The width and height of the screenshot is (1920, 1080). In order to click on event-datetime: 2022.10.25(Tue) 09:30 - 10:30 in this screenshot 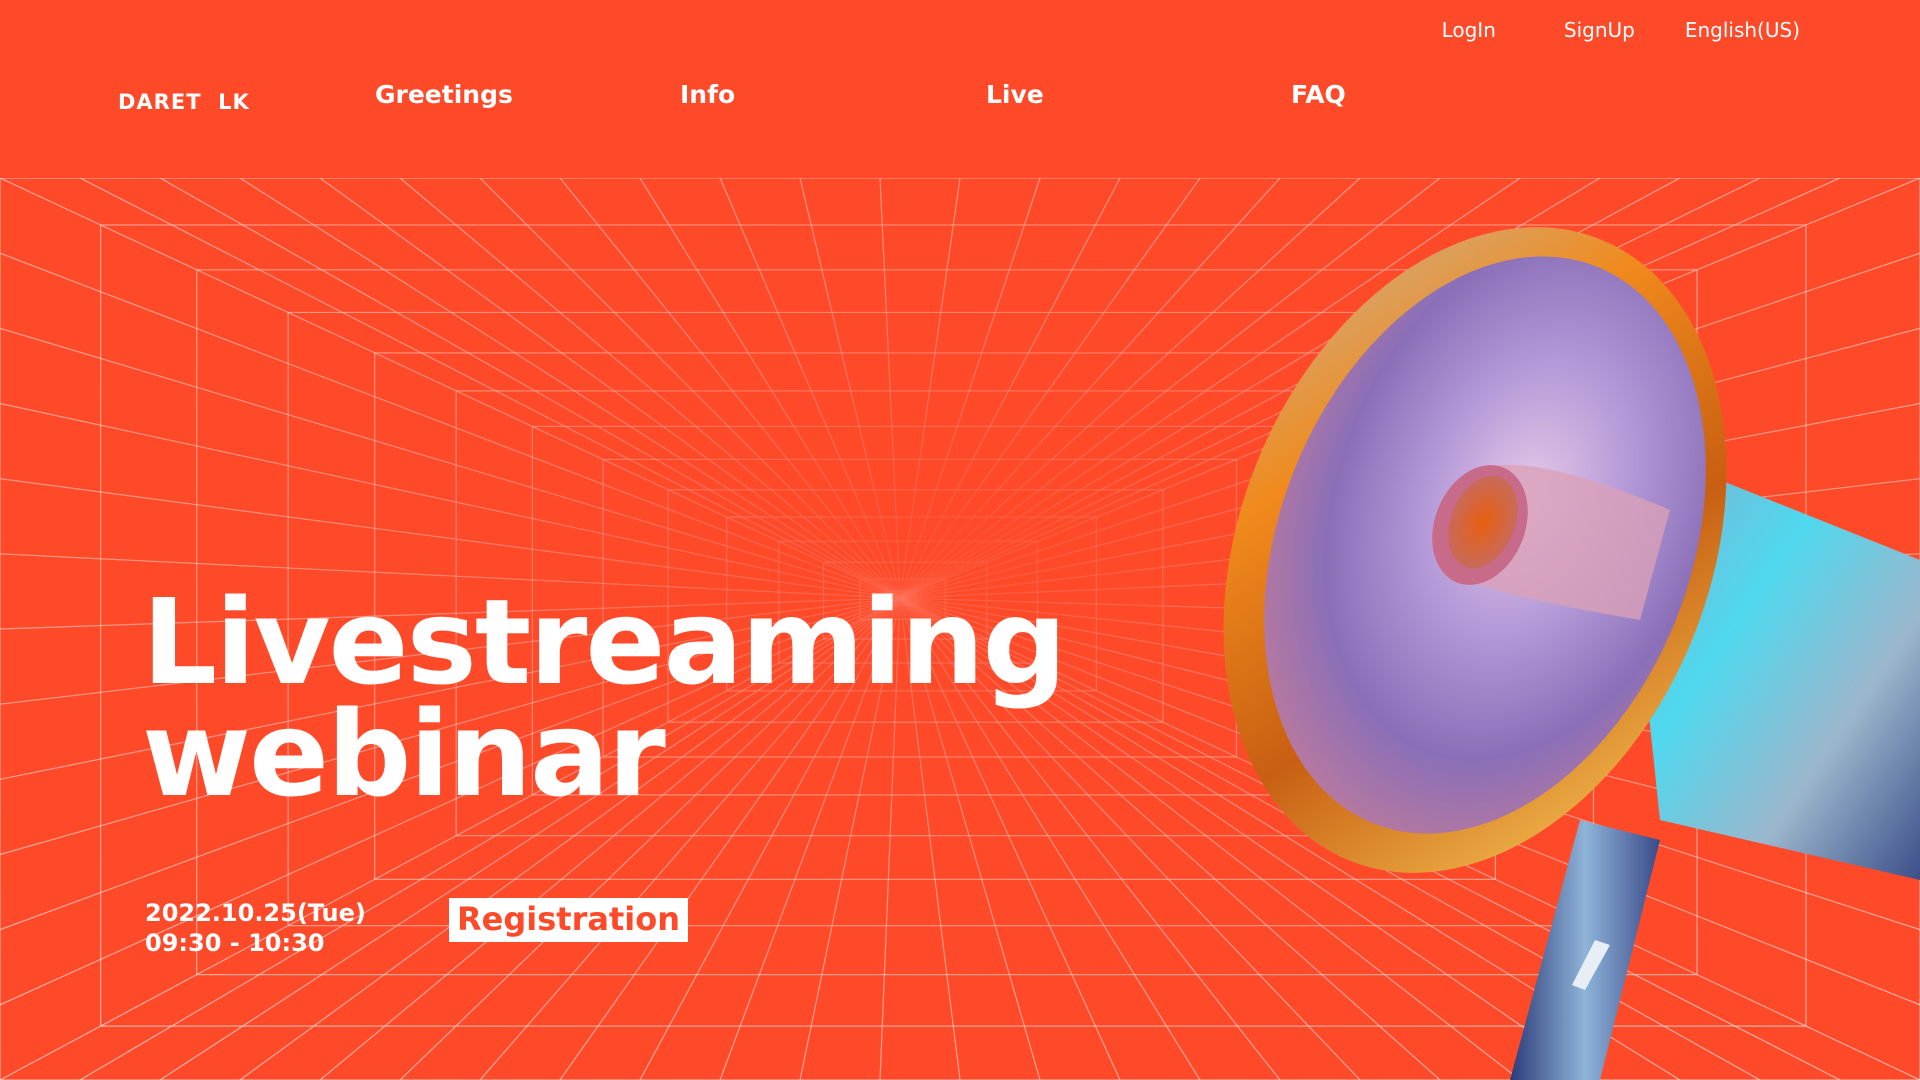, I will do `click(255, 928)`.